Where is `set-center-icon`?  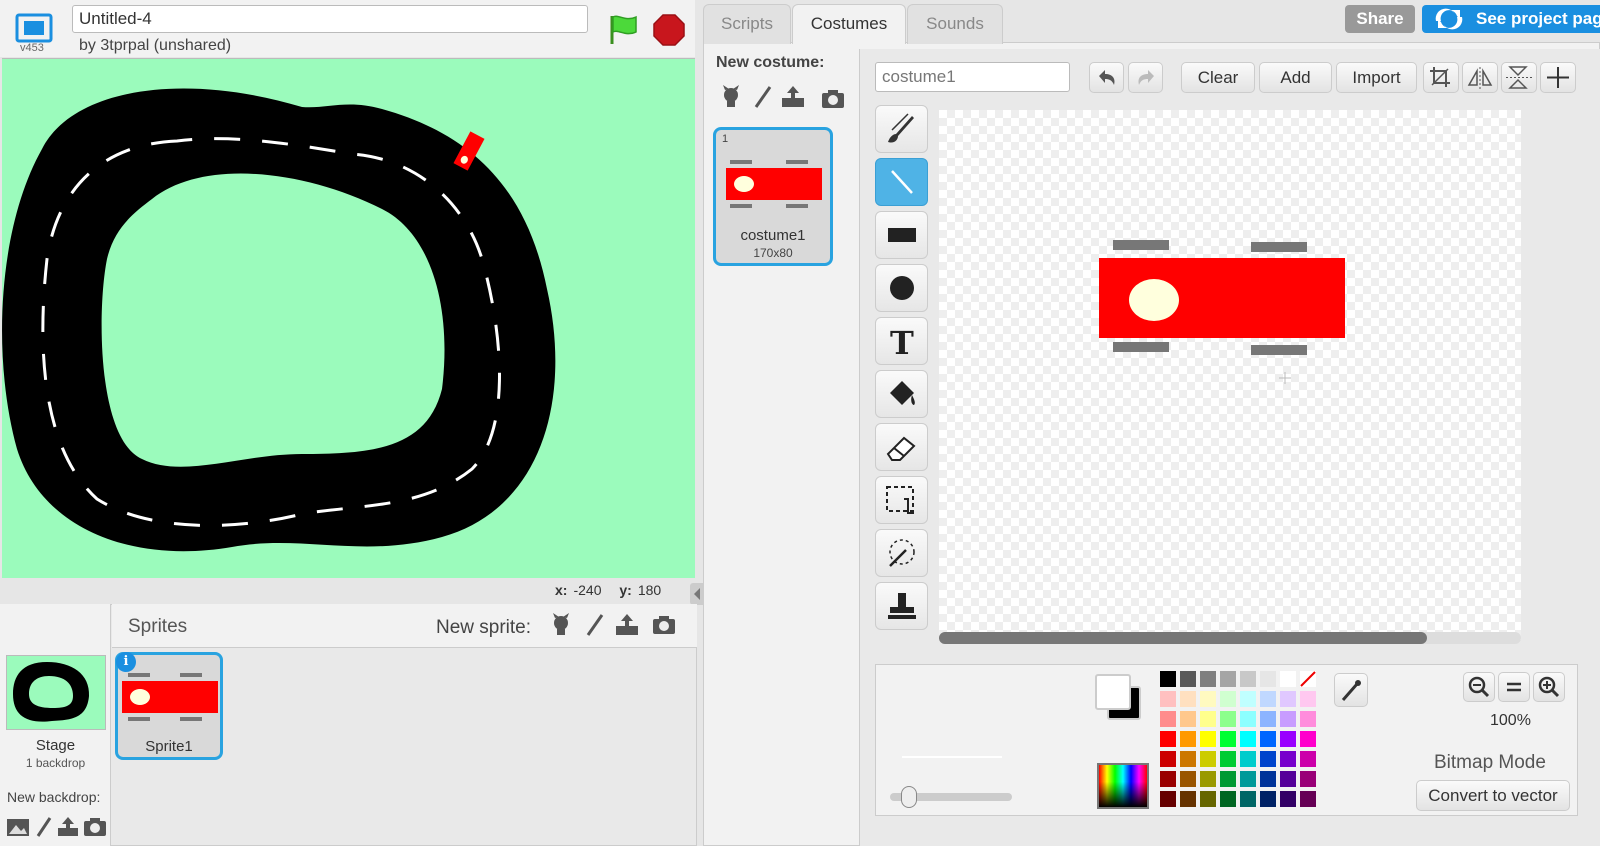 set-center-icon is located at coordinates (1558, 77).